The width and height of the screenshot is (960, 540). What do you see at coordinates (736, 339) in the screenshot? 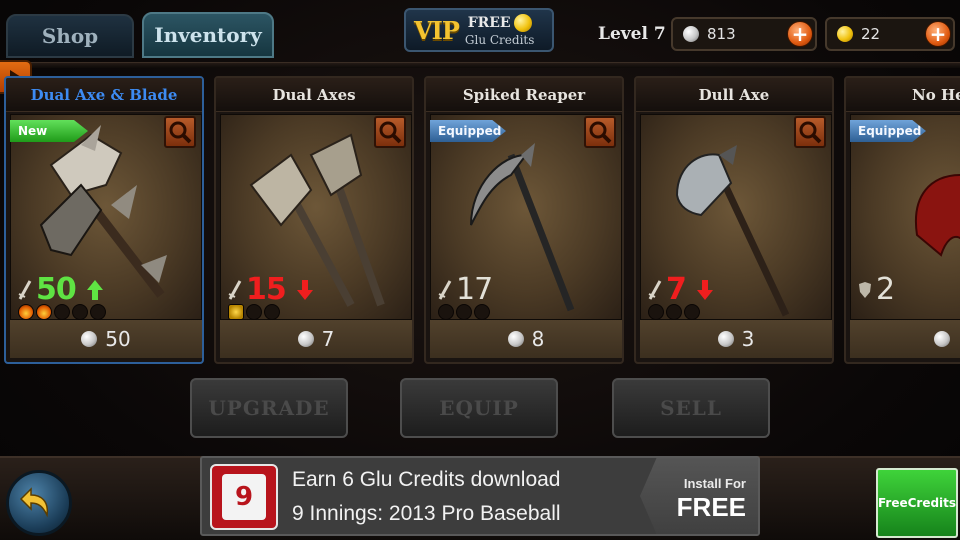
I see `sell-price: 3` at bounding box center [736, 339].